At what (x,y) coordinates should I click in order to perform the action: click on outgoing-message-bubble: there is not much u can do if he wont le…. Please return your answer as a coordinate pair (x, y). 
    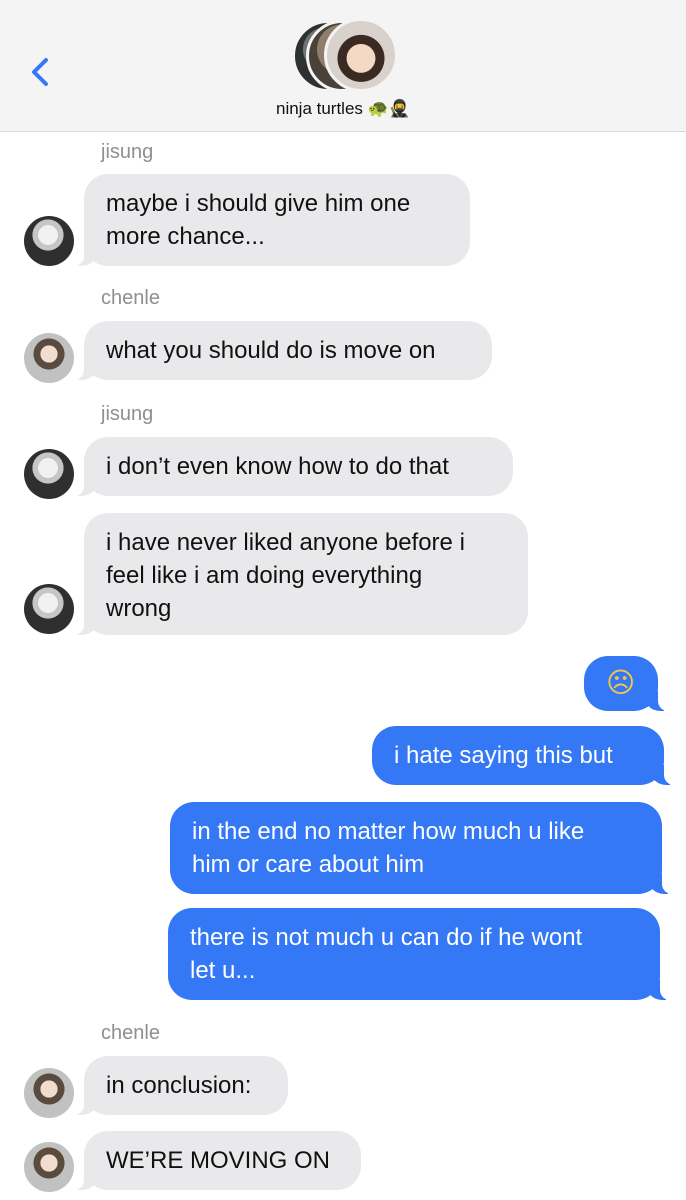
    Looking at the image, I should click on (419, 954).